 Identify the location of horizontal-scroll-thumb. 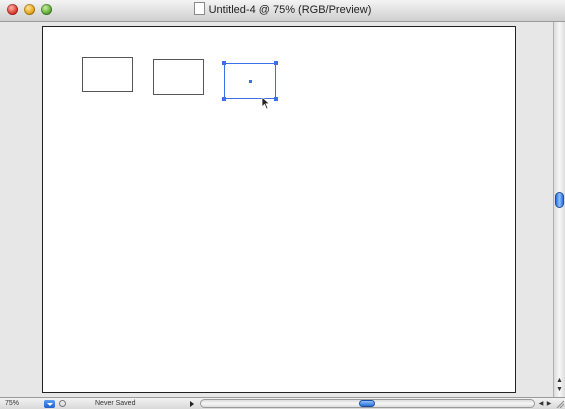
(367, 403).